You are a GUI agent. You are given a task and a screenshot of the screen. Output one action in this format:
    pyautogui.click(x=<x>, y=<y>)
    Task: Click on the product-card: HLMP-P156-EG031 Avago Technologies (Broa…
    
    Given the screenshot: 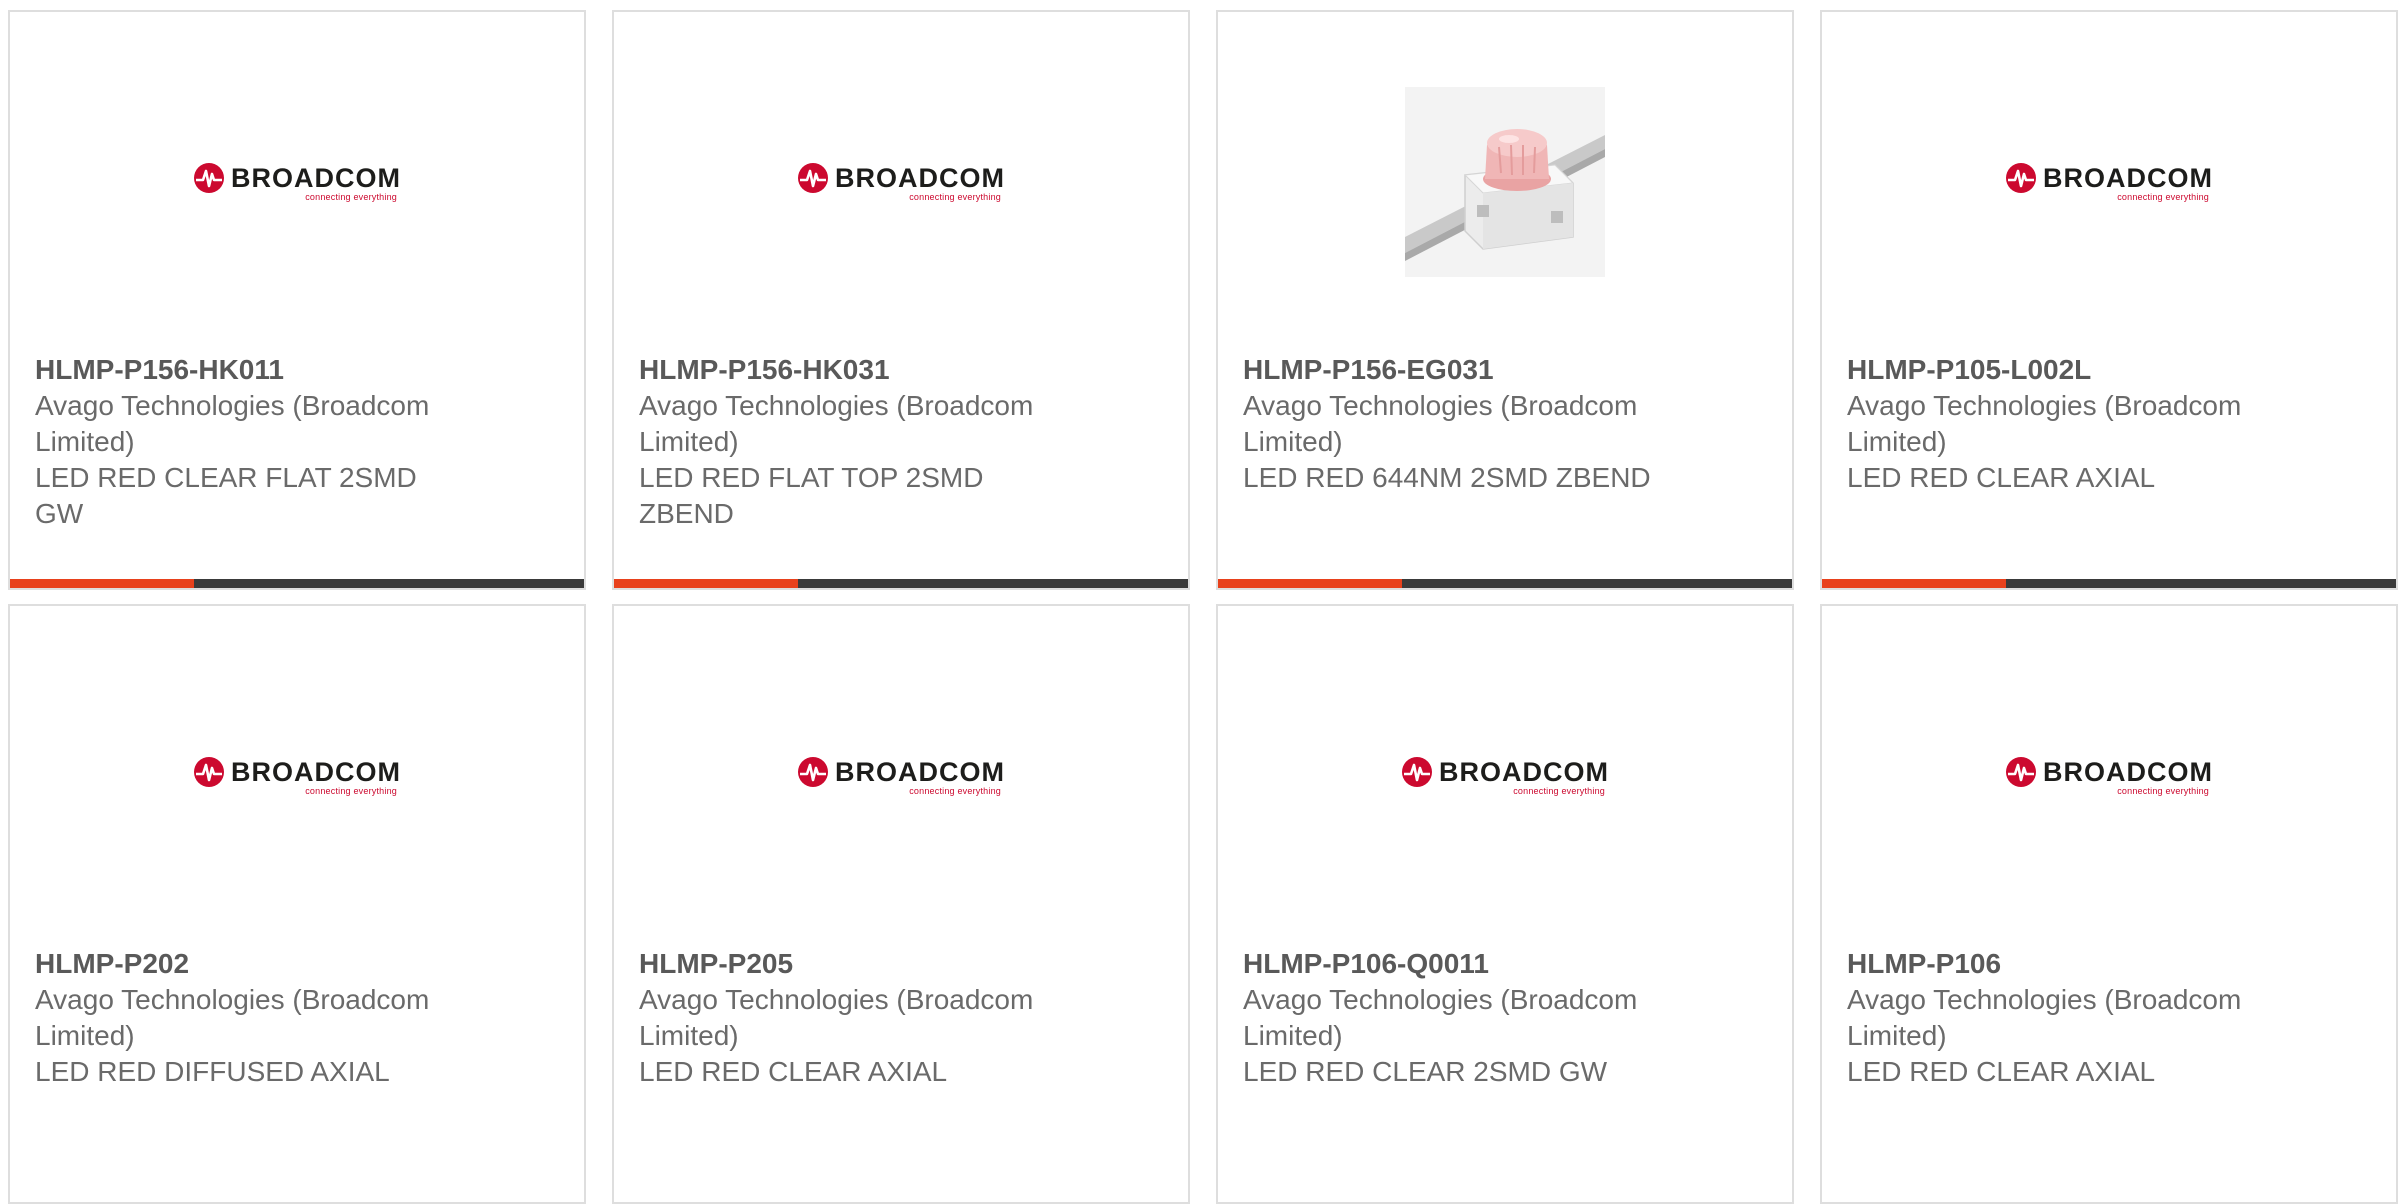 What is the action you would take?
    pyautogui.click(x=1505, y=300)
    